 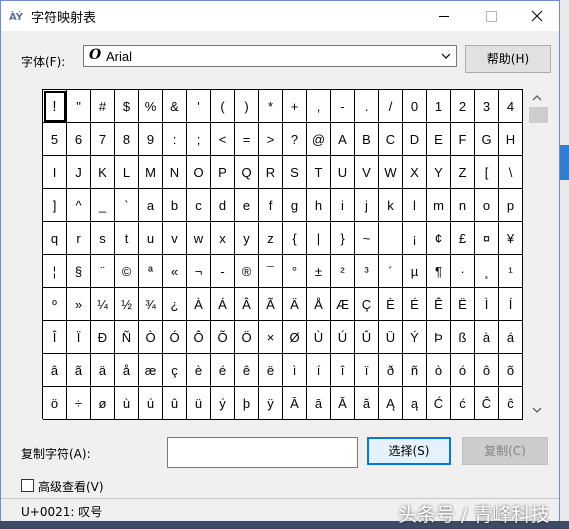 What do you see at coordinates (27, 485) in the screenshot?
I see `advanced-view-checkbox` at bounding box center [27, 485].